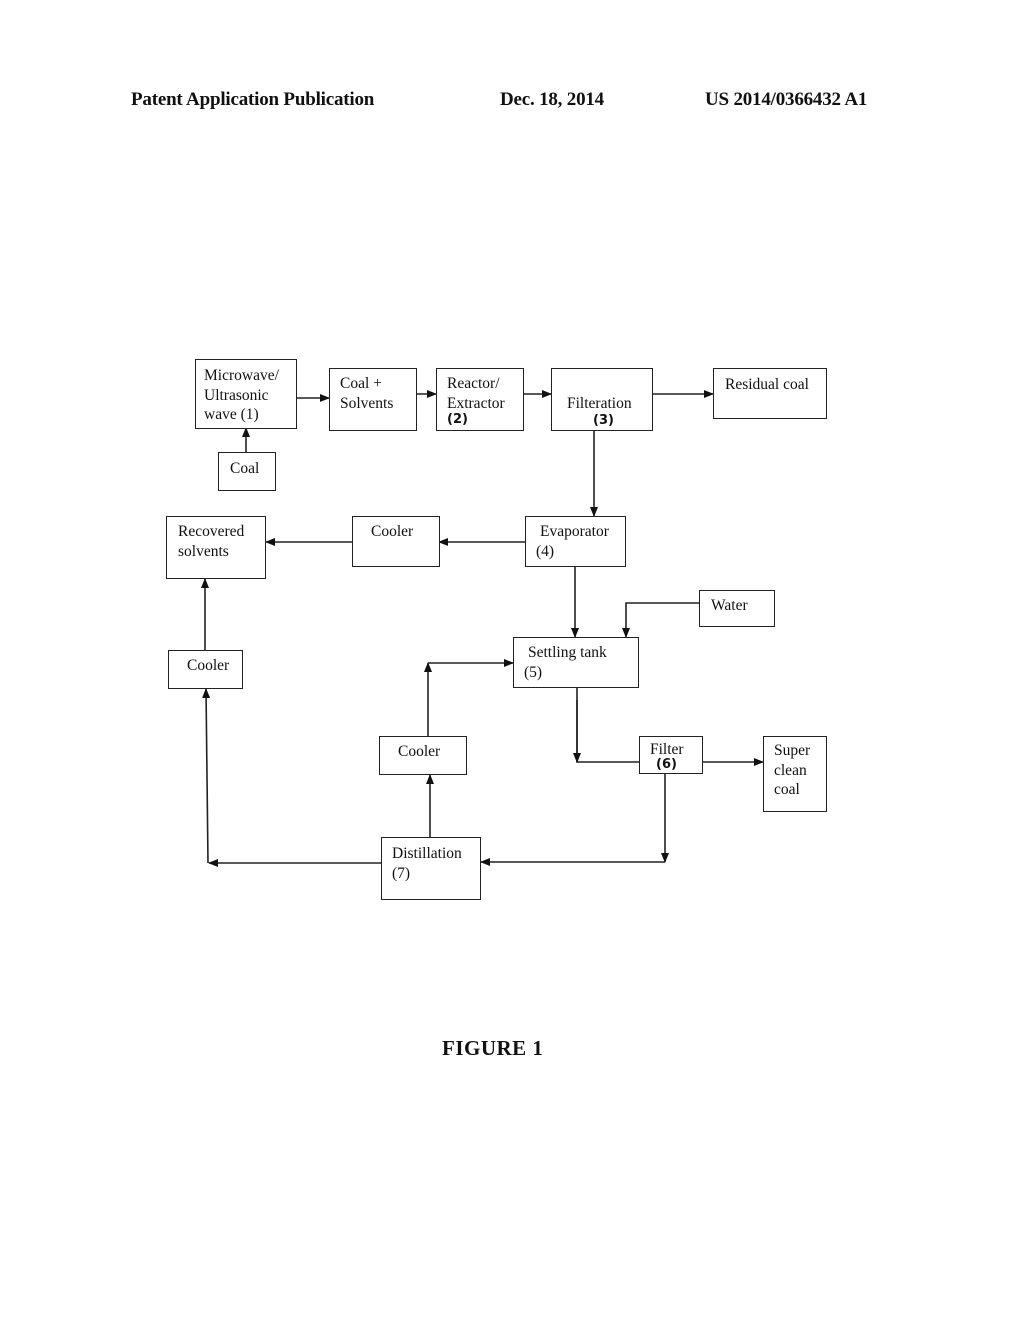 The width and height of the screenshot is (1024, 1320). I want to click on node-label: clean, so click(790, 770).